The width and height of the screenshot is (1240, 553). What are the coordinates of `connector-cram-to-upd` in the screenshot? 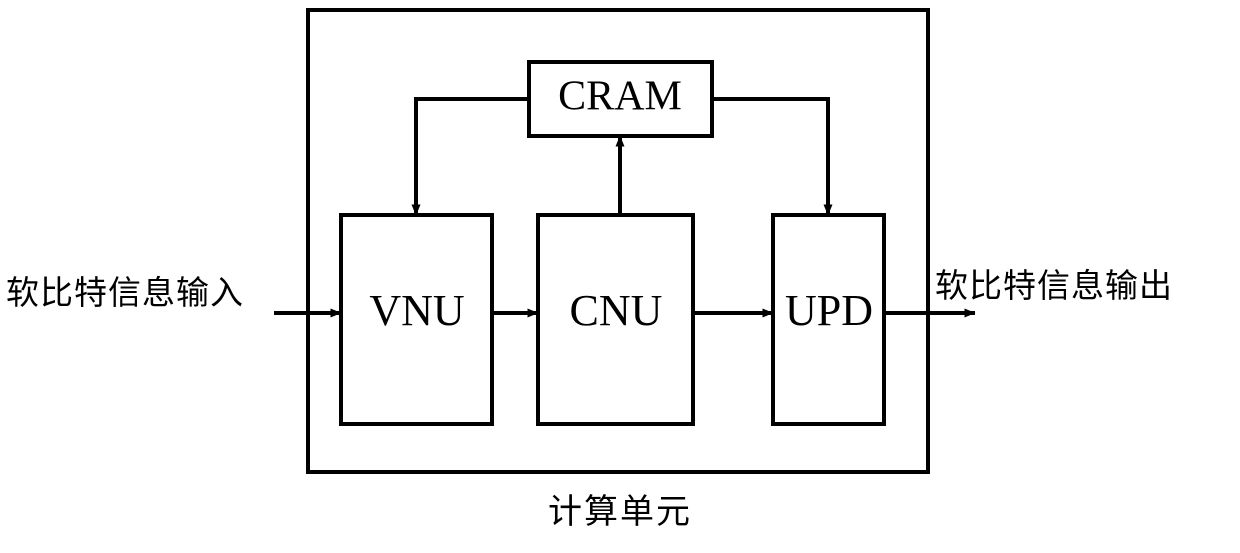 It's located at (772, 156).